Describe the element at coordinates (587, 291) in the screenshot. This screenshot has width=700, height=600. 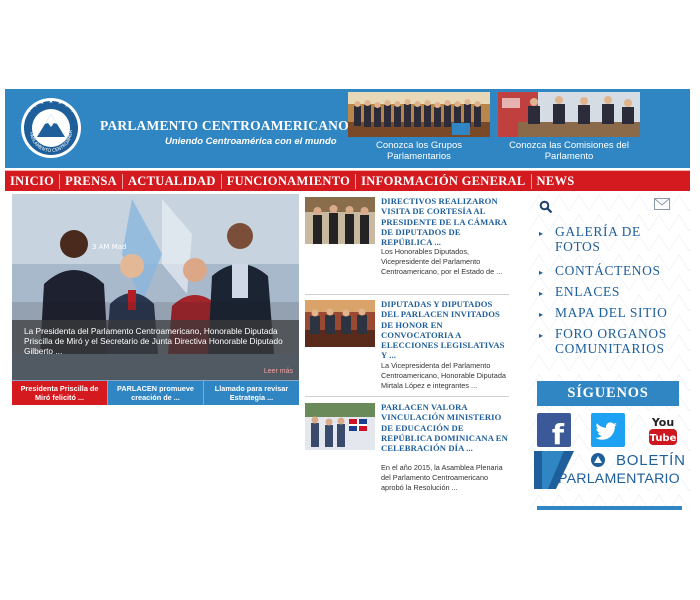
I see `sidebar-link-label: ENLACES` at that location.